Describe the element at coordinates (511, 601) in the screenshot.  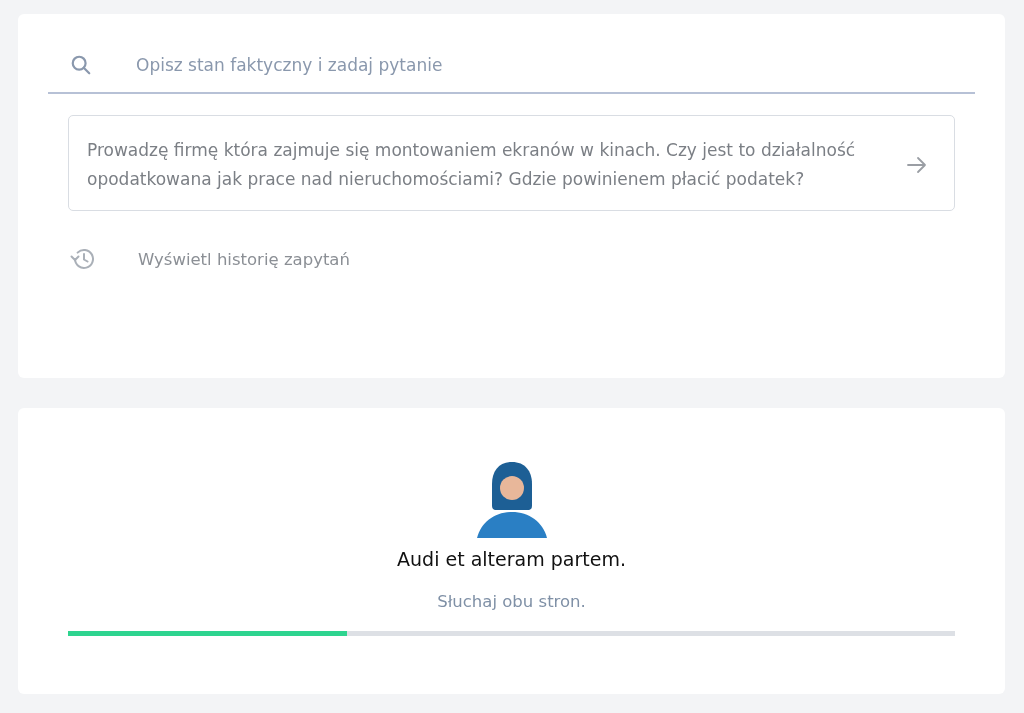
I see `translation-text: Słuchaj obu stron.` at that location.